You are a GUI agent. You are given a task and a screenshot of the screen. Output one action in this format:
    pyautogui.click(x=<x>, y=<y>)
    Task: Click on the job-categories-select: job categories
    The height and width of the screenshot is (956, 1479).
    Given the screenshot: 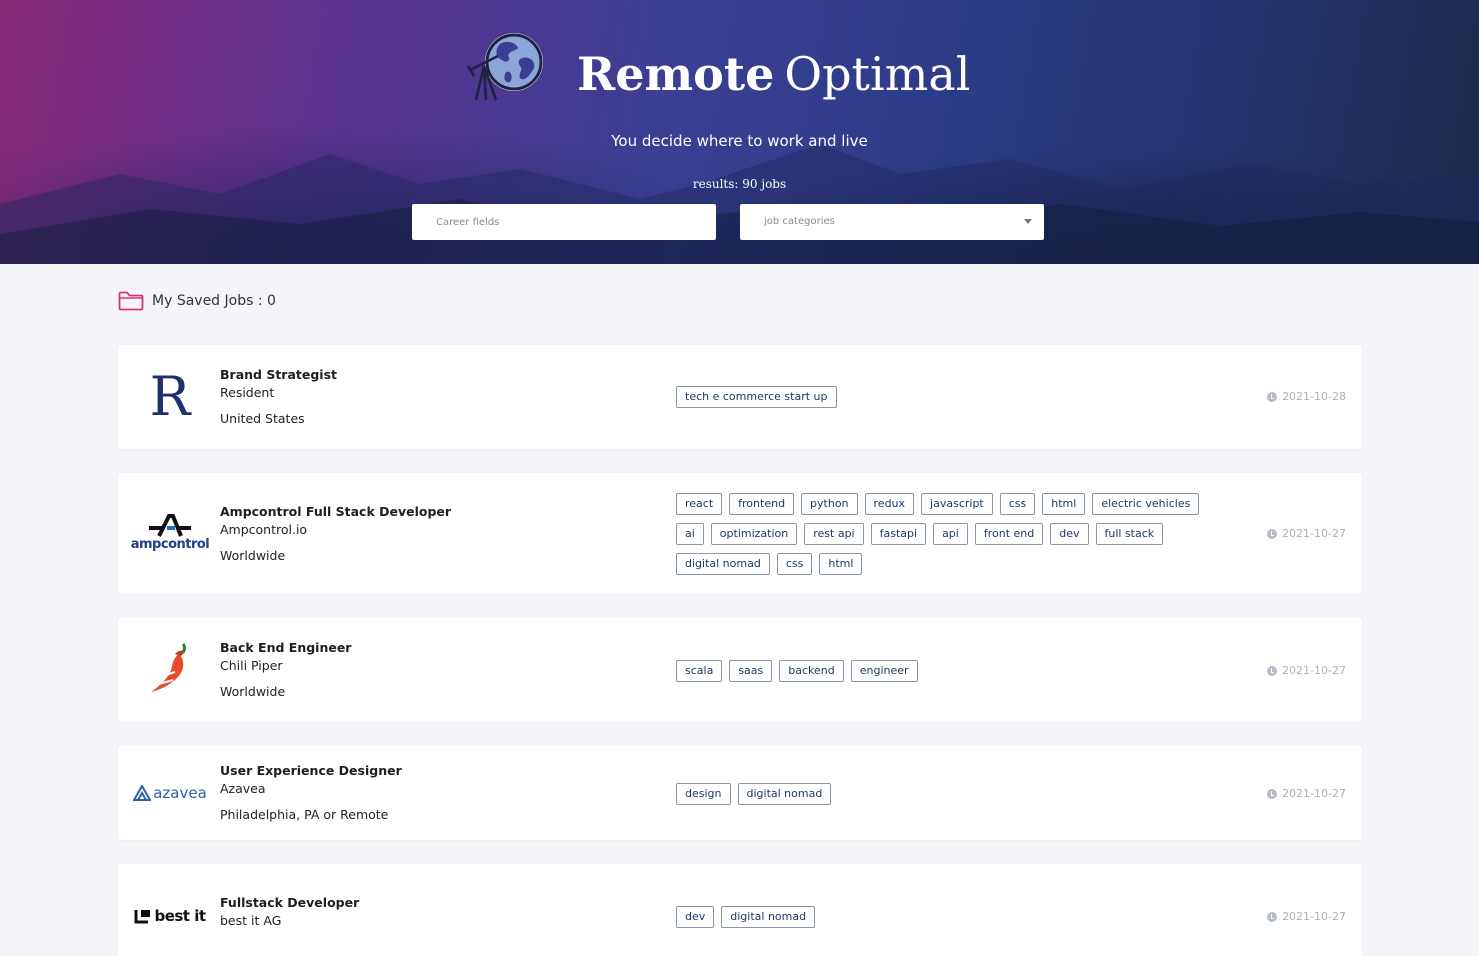 What is the action you would take?
    pyautogui.click(x=892, y=222)
    